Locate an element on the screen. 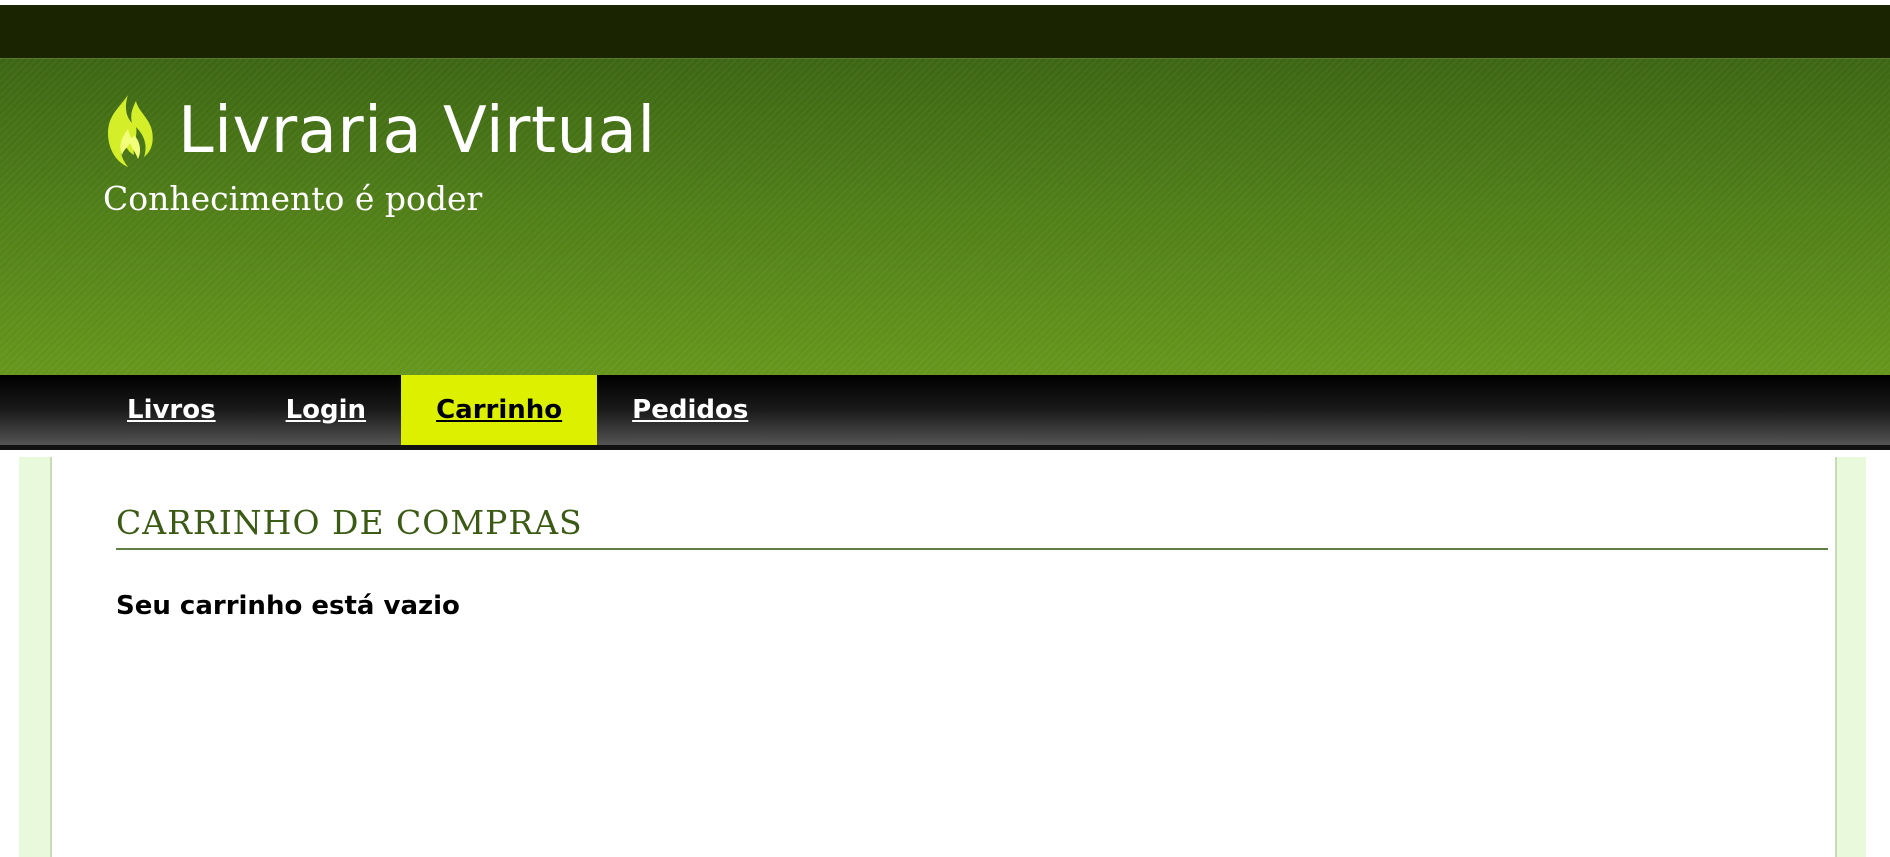  nav-item-carrinho: Carrinho is located at coordinates (499, 410).